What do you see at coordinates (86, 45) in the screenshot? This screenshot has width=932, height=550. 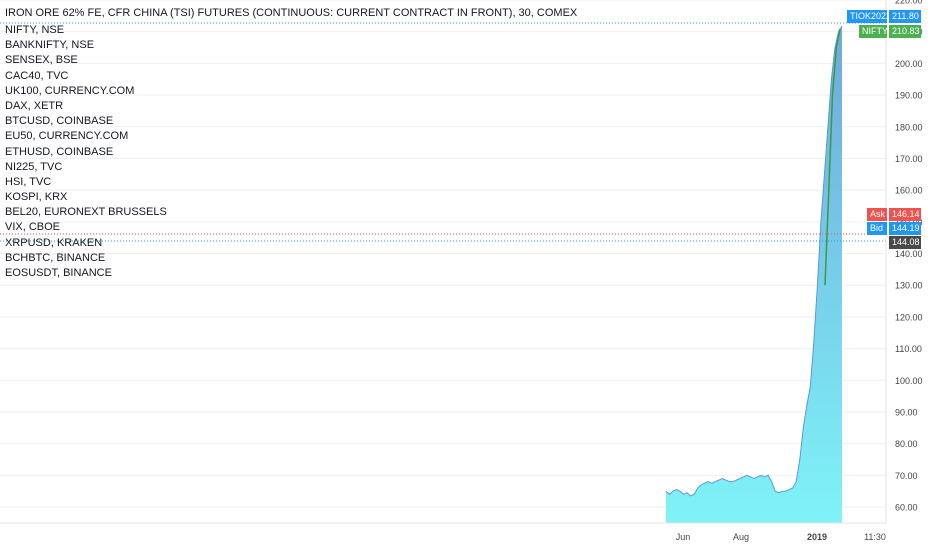 I see `legend-item-banknifty: BANKNIFTY, NSE` at bounding box center [86, 45].